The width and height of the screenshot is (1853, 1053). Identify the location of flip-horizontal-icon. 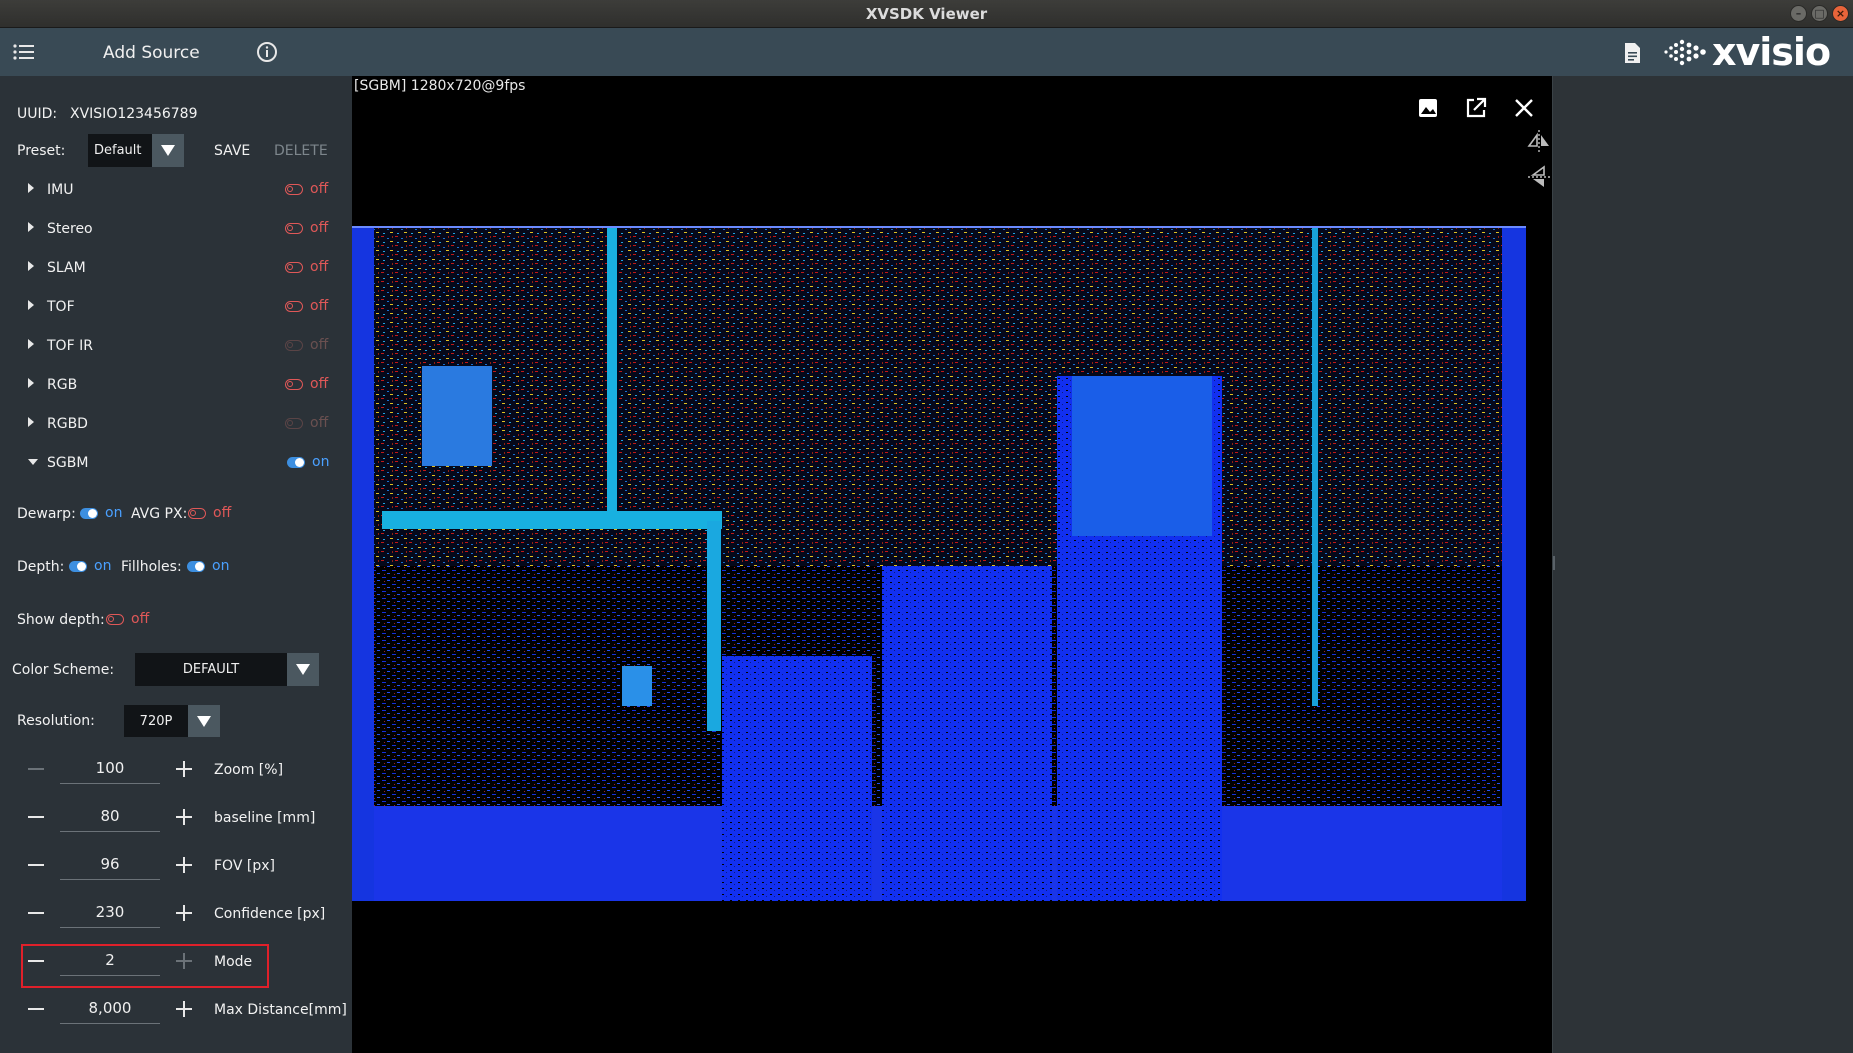
(1539, 141).